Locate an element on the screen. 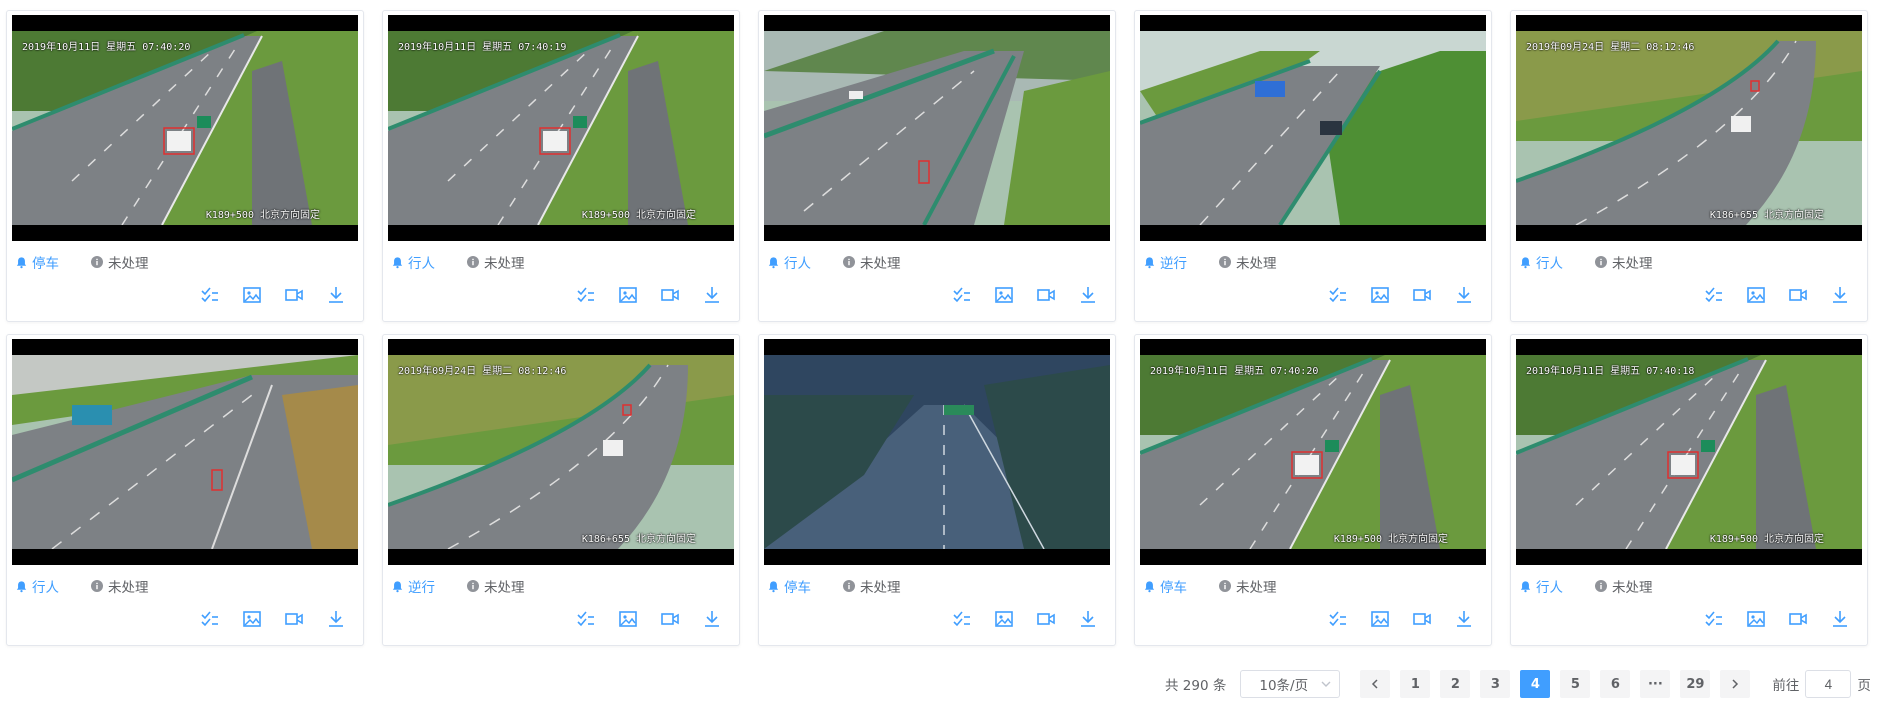 Image resolution: width=1878 pixels, height=704 pixels. event-type: 逆行 is located at coordinates (429, 586).